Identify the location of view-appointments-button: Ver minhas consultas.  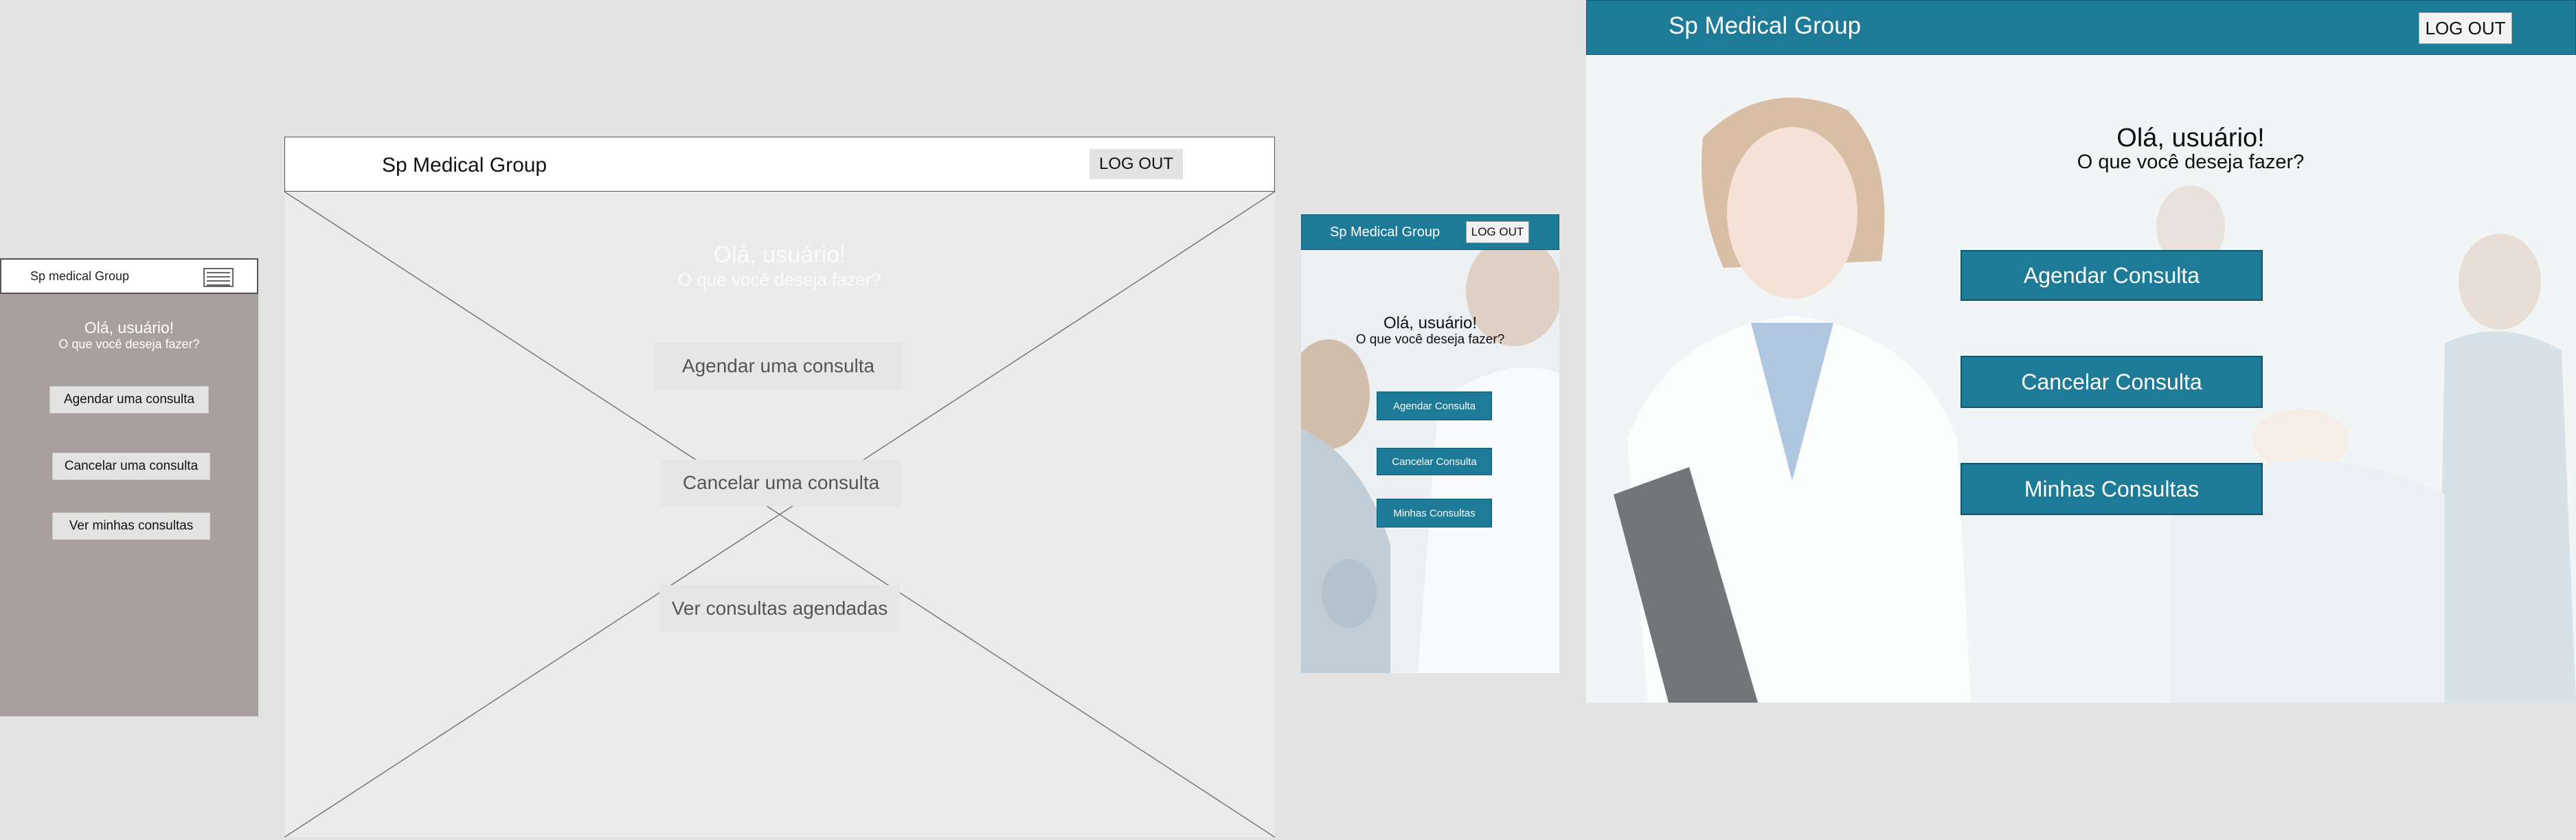
(131, 526).